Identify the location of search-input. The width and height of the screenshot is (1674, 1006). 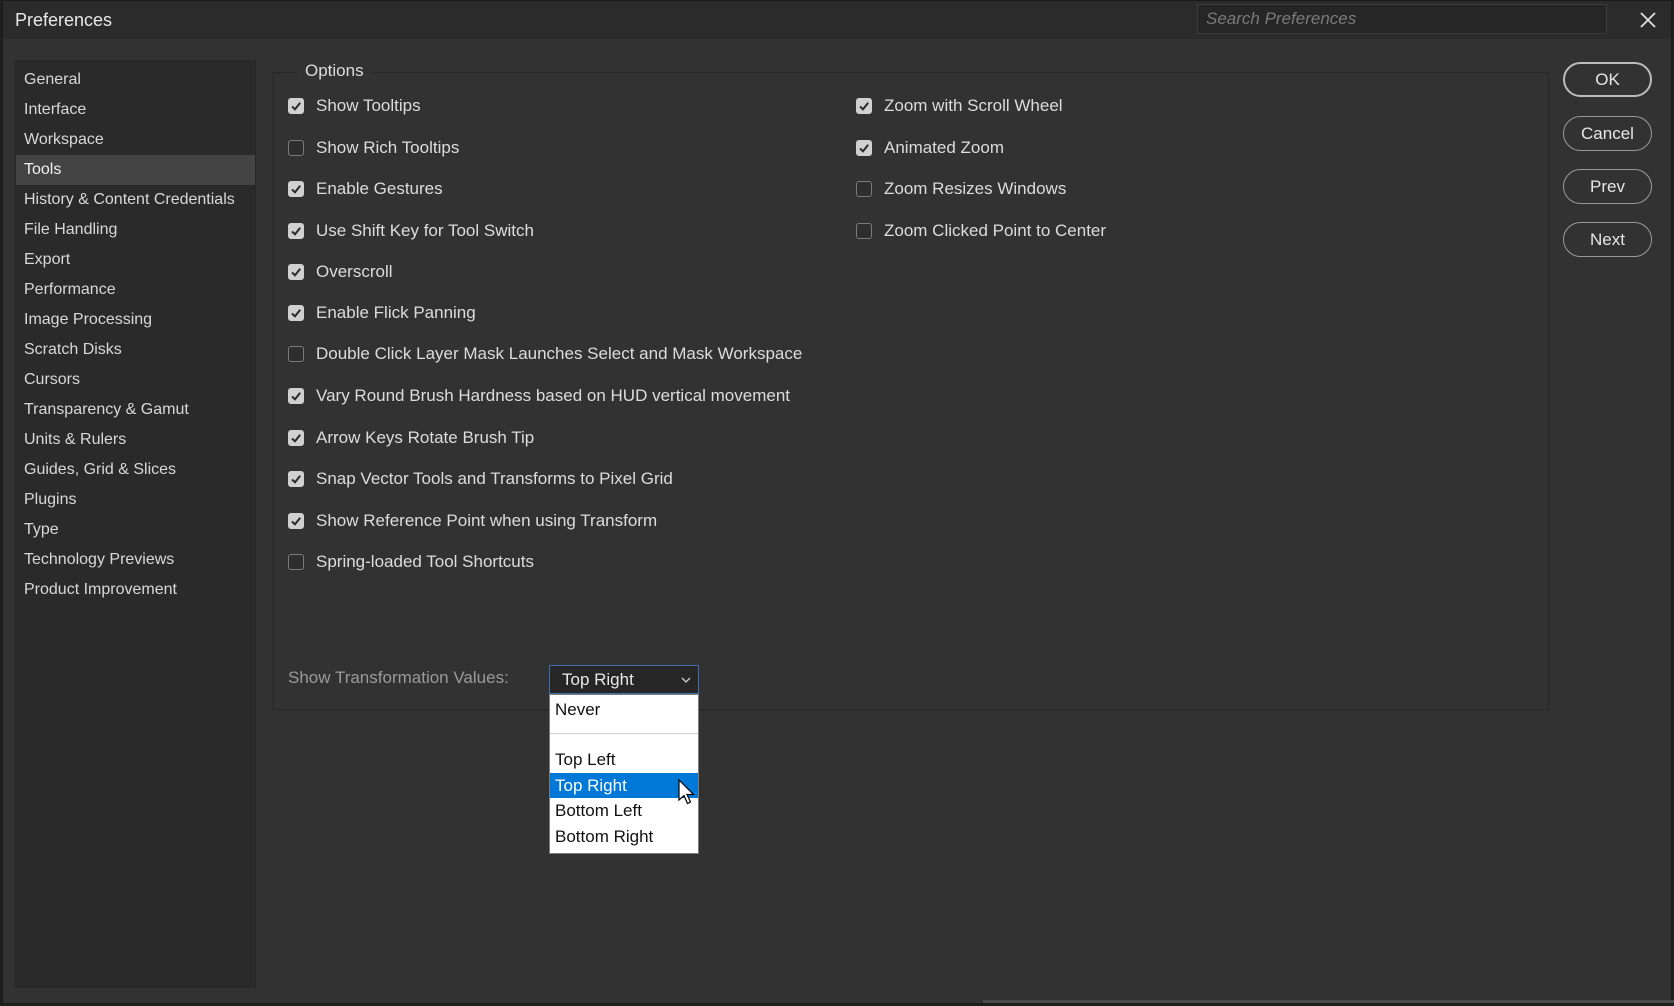
(1402, 19).